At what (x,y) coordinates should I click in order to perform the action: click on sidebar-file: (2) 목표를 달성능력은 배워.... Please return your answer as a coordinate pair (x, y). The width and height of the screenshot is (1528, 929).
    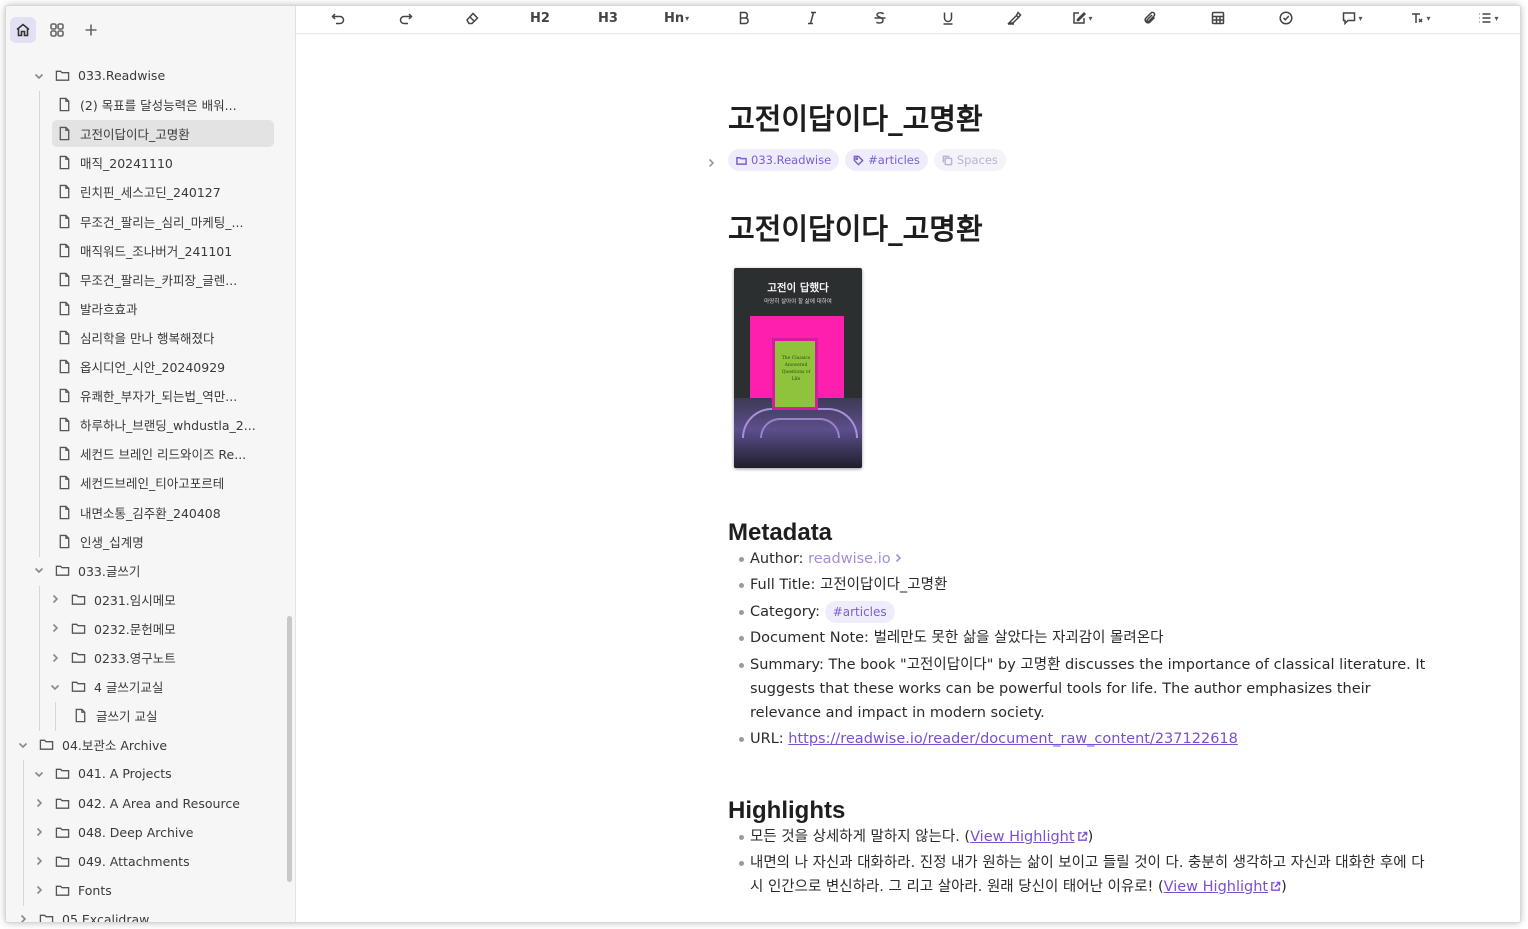
    Looking at the image, I should click on (163, 104).